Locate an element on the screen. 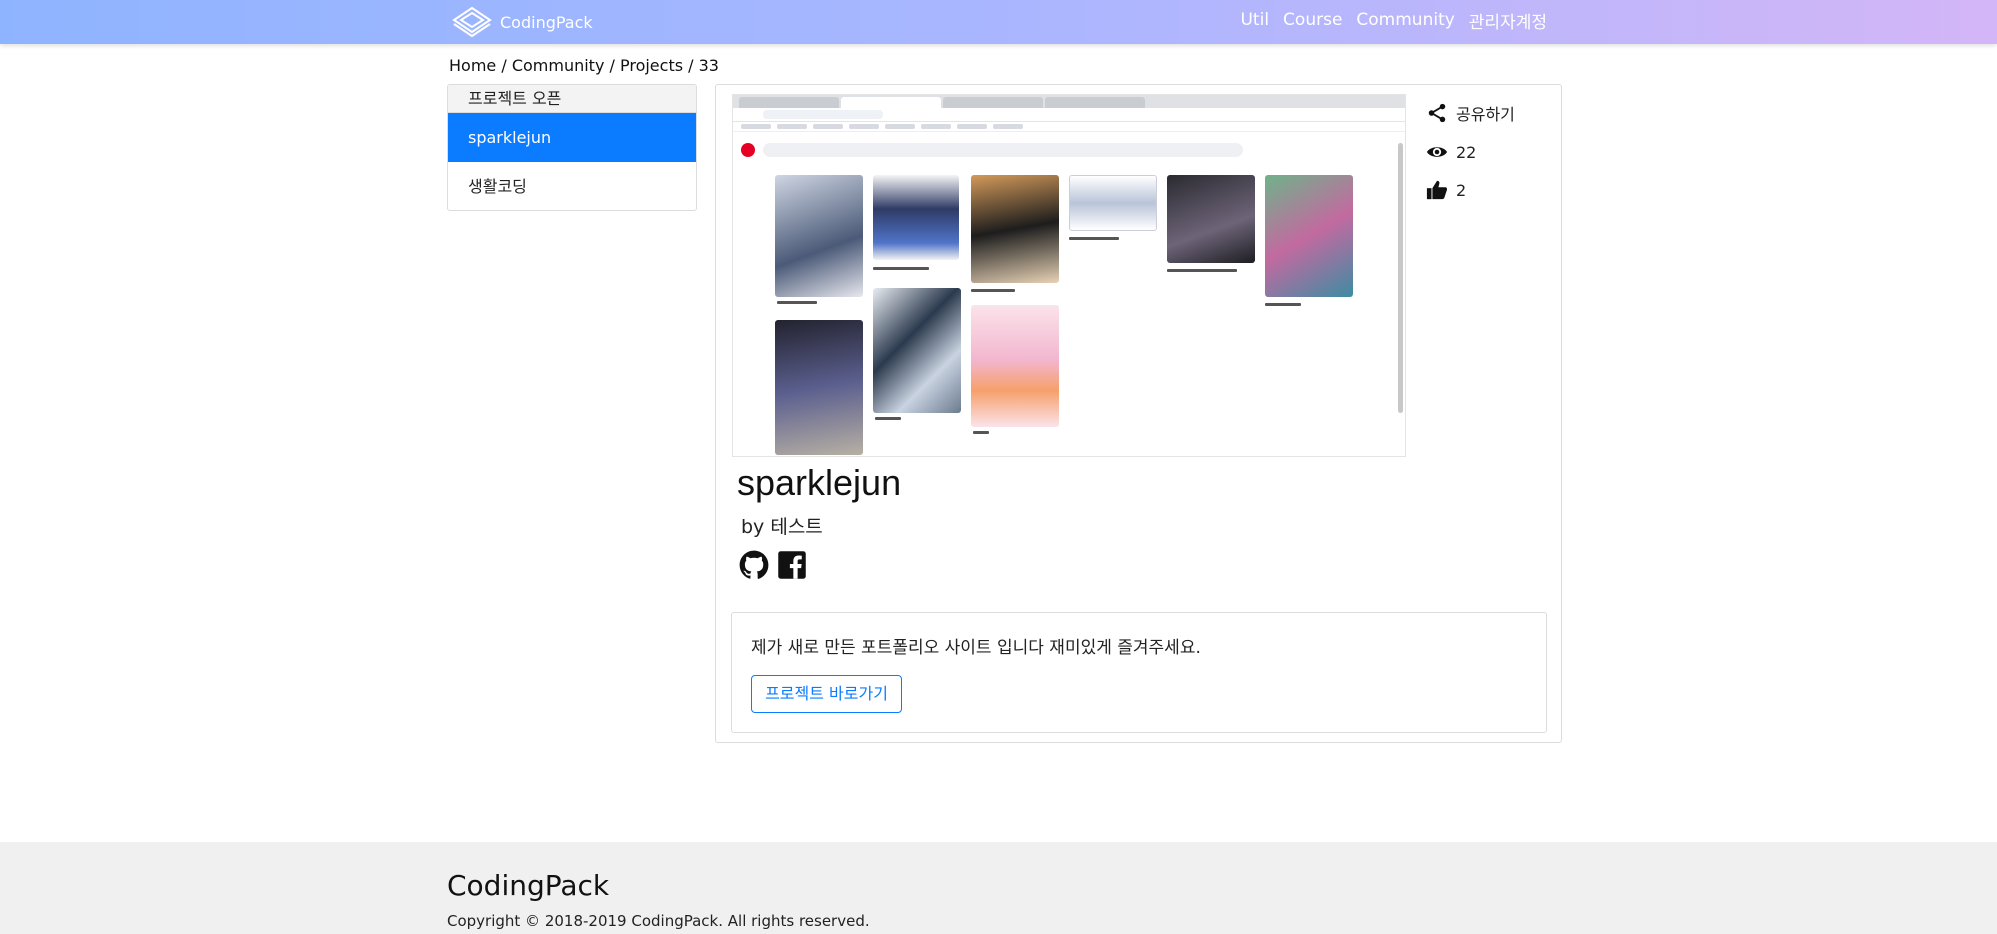 This screenshot has width=1997, height=934. facebook-icon is located at coordinates (792, 565).